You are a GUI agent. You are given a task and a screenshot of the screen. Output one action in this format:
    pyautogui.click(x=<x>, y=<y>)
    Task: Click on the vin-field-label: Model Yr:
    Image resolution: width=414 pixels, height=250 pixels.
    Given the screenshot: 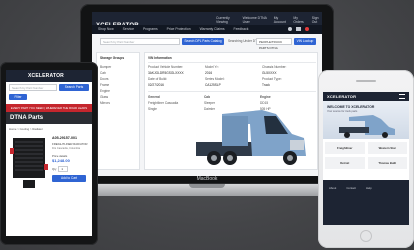 What is the action you would take?
    pyautogui.click(x=212, y=67)
    